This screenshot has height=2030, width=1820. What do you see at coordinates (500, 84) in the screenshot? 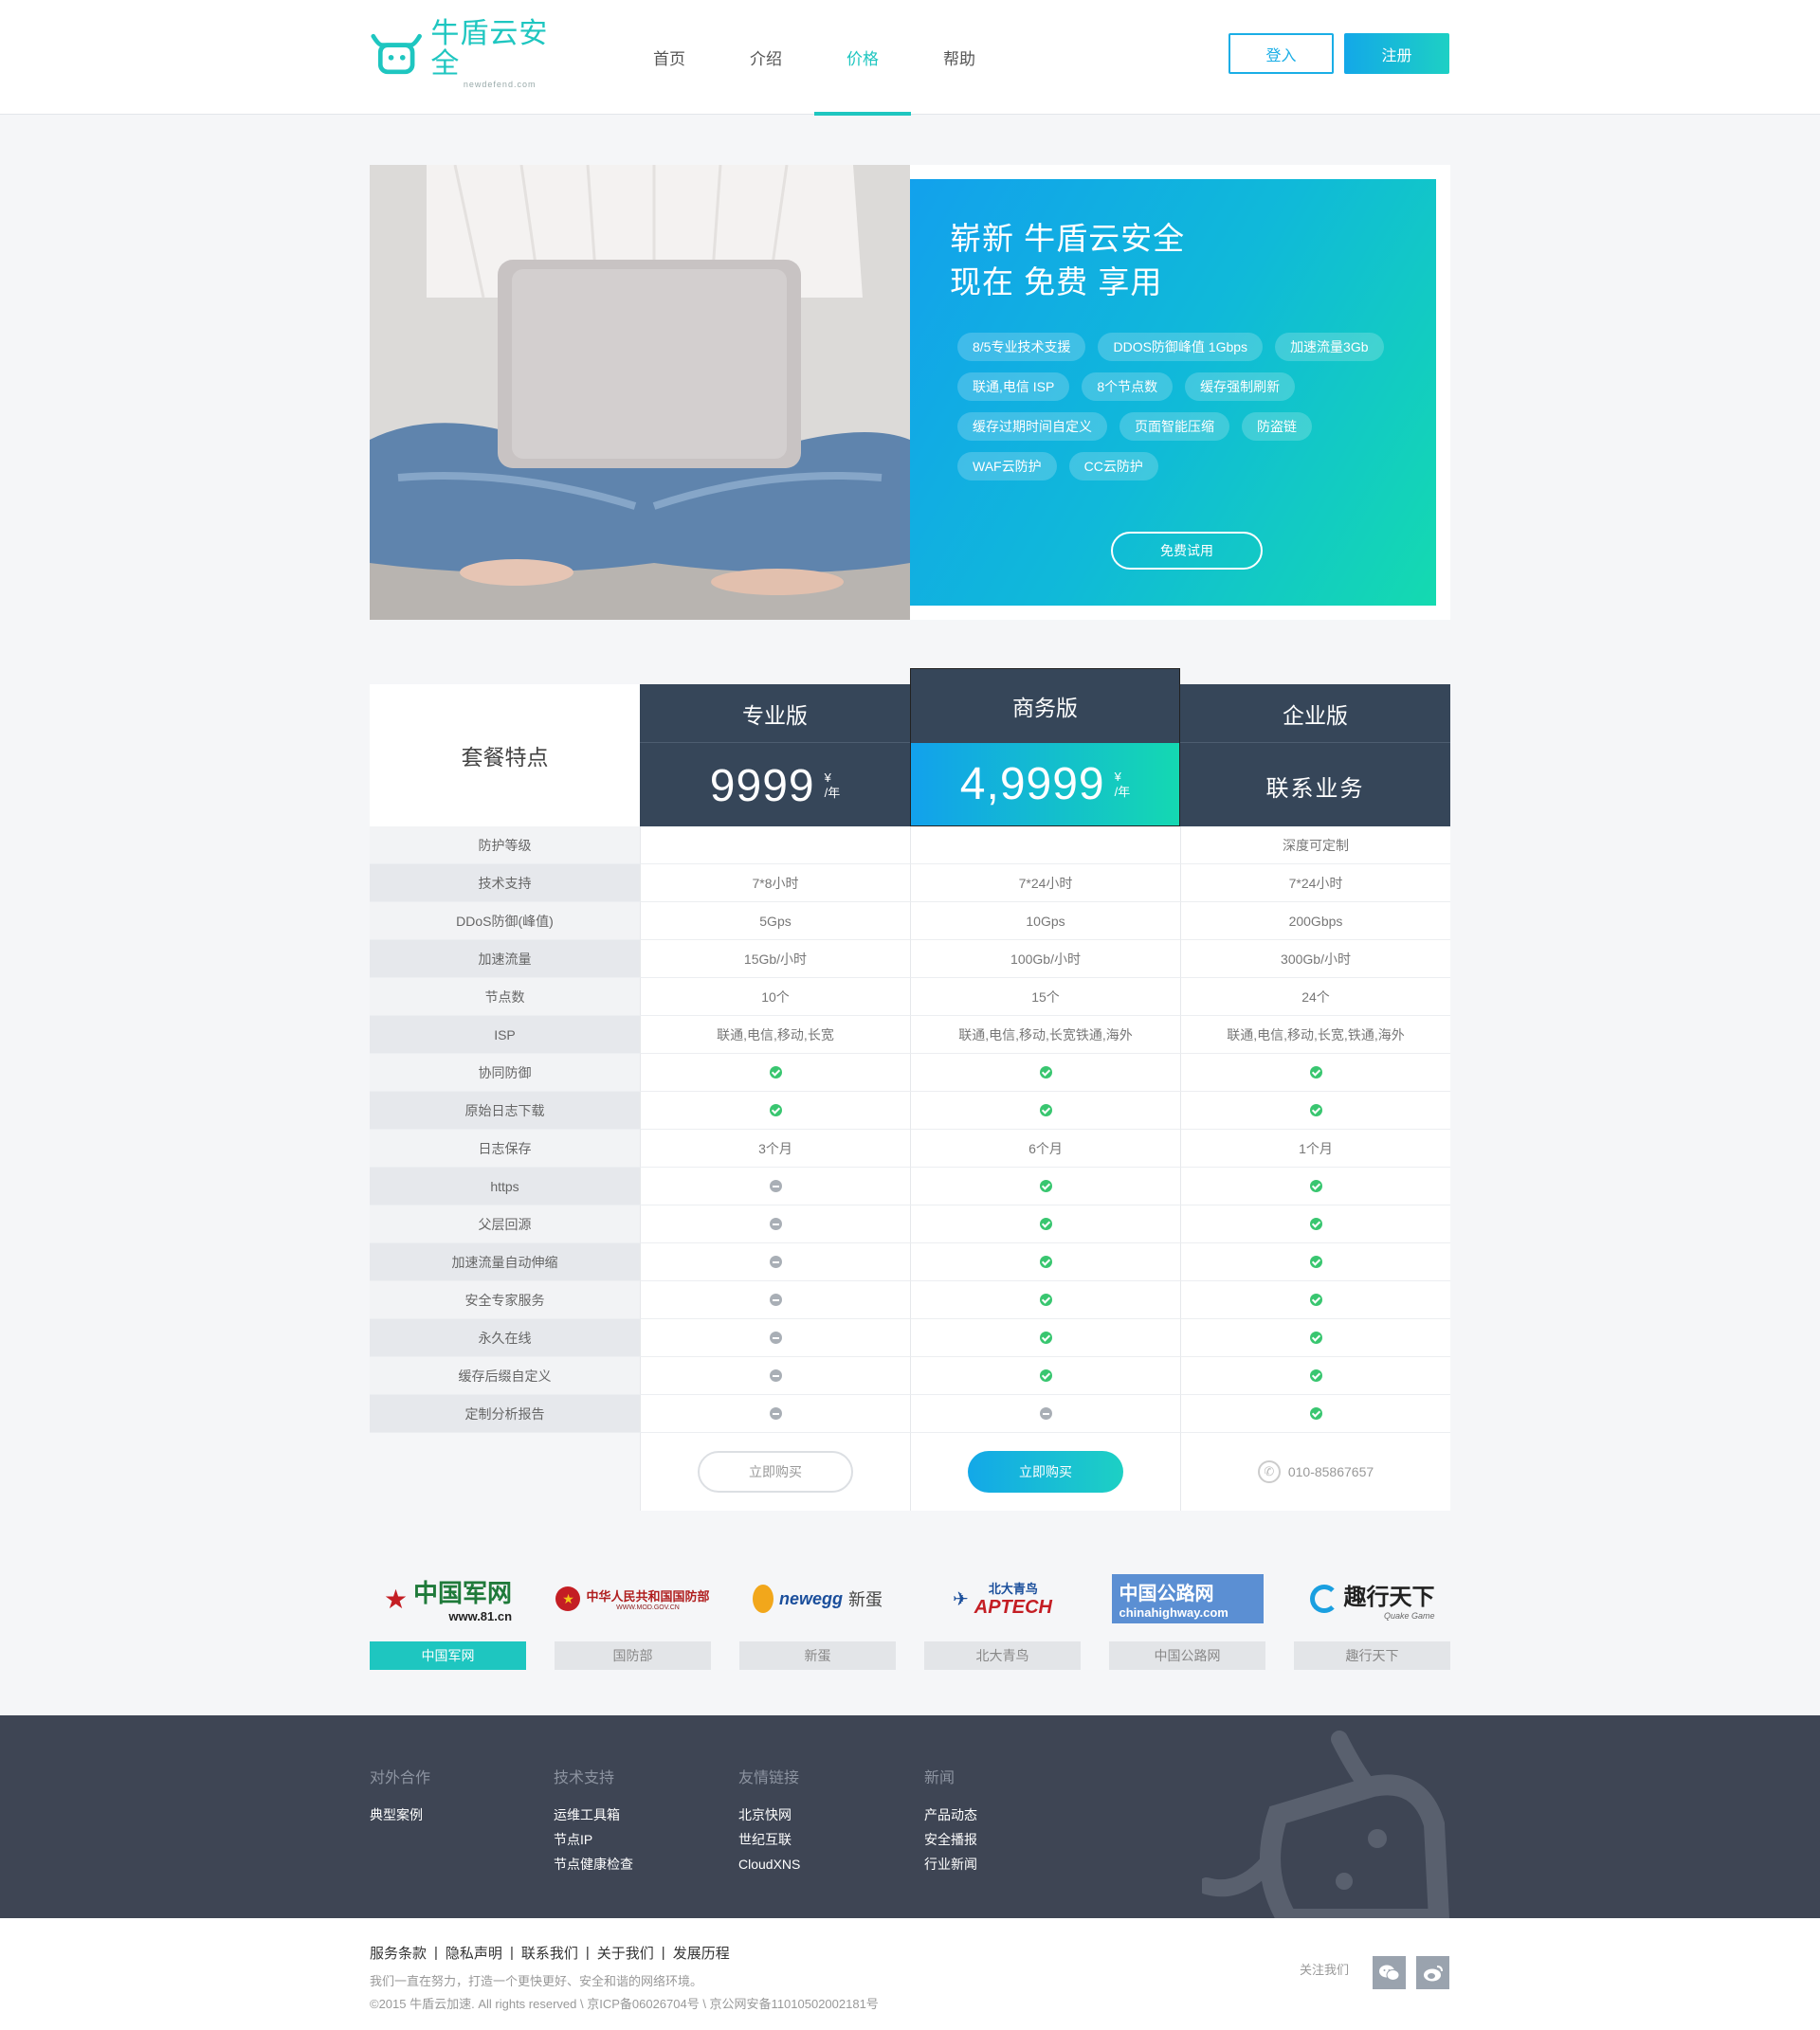
I see `brand-domain: newdefend.com` at bounding box center [500, 84].